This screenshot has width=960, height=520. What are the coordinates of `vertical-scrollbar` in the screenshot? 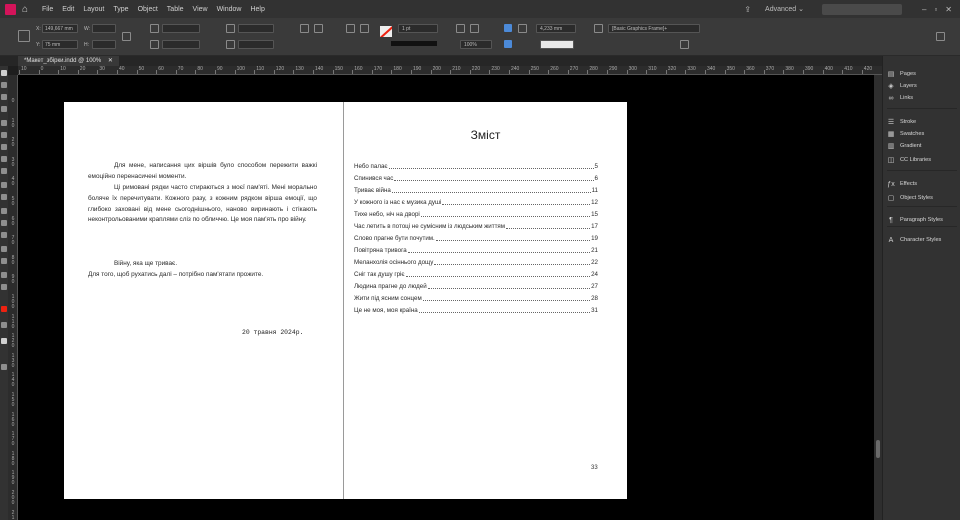 It's located at (878, 297).